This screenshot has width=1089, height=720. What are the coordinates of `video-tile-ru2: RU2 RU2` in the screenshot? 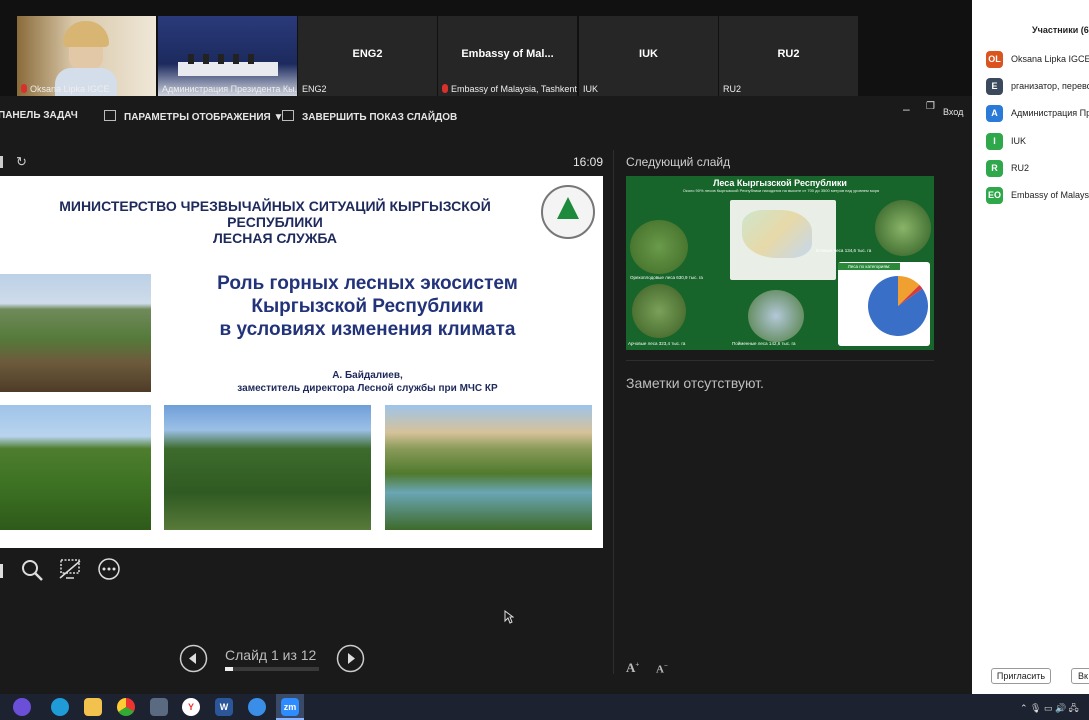 It's located at (788, 56).